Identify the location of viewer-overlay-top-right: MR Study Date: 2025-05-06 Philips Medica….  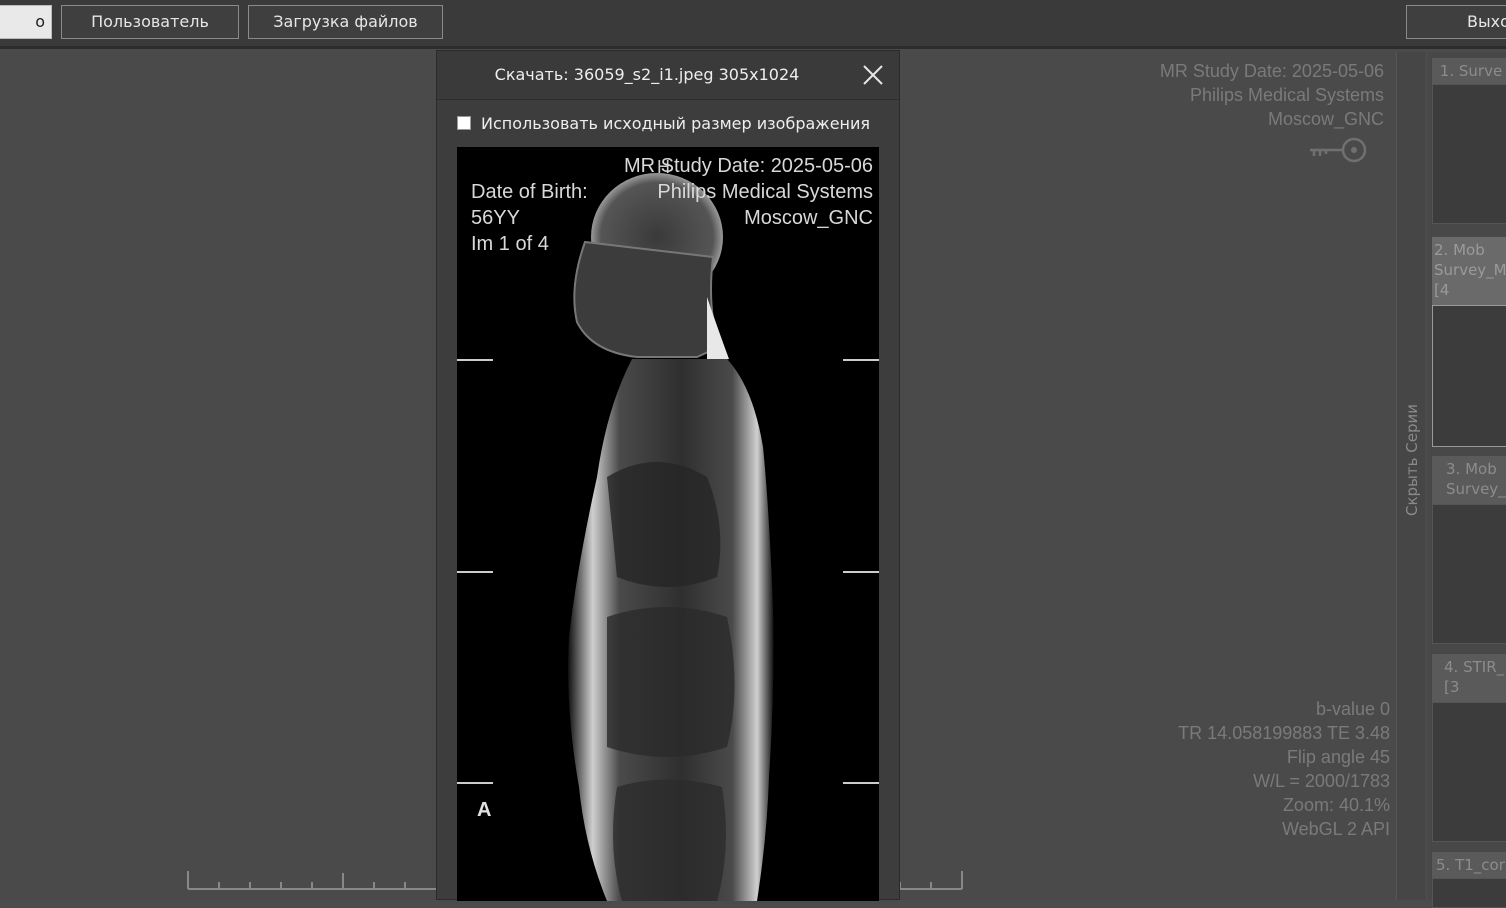
(1272, 95).